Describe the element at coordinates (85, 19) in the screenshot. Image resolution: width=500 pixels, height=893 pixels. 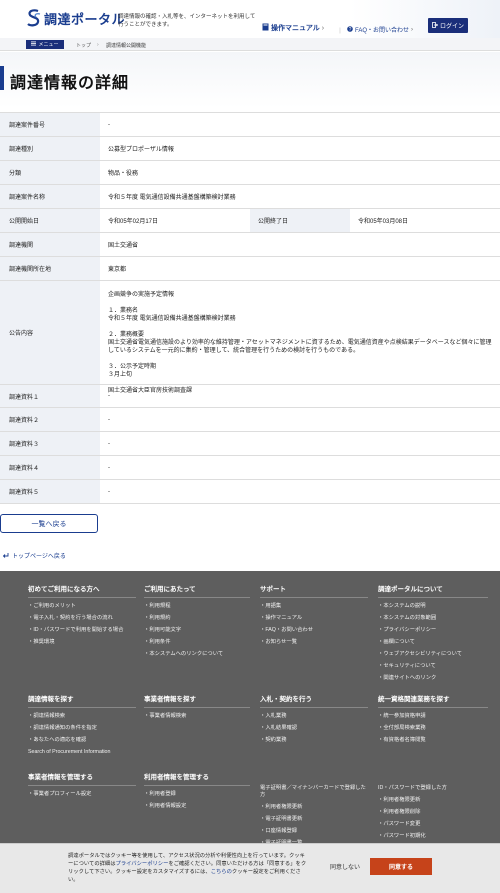
I see `logo-text: 調達ポータル` at that location.